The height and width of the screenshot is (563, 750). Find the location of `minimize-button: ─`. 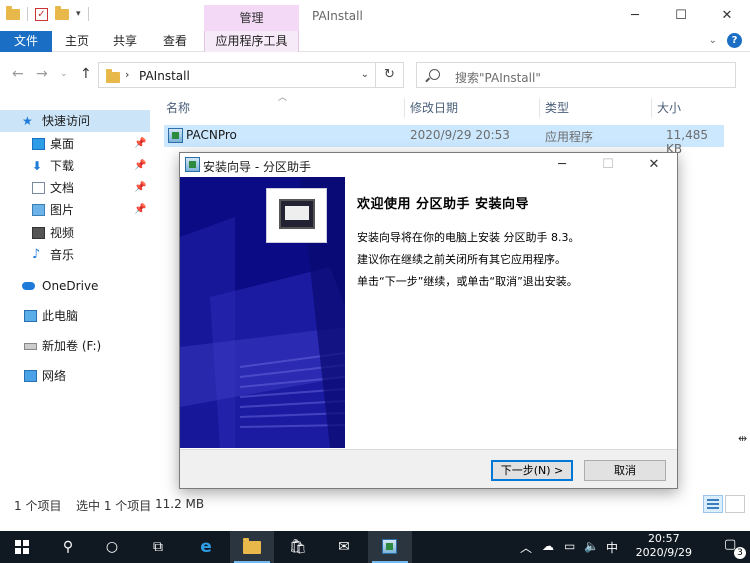

minimize-button: ─ is located at coordinates (635, 15).